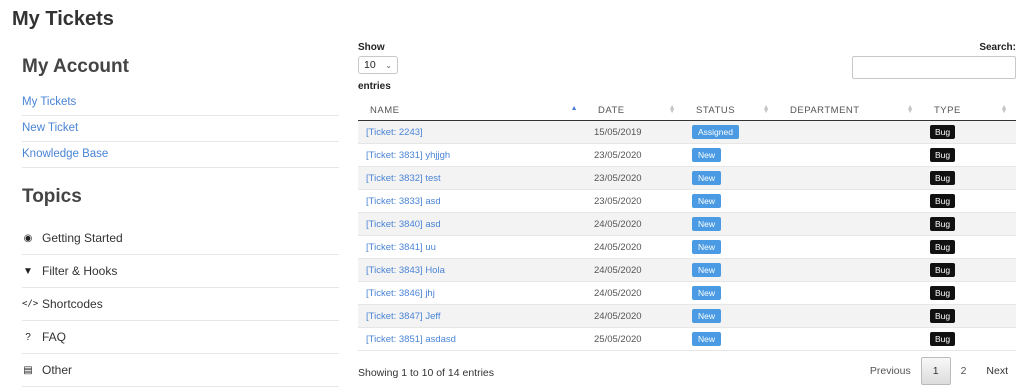  Describe the element at coordinates (472, 155) in the screenshot. I see `ticket-name-cell: [Ticket: 3831] yhjjgh` at that location.